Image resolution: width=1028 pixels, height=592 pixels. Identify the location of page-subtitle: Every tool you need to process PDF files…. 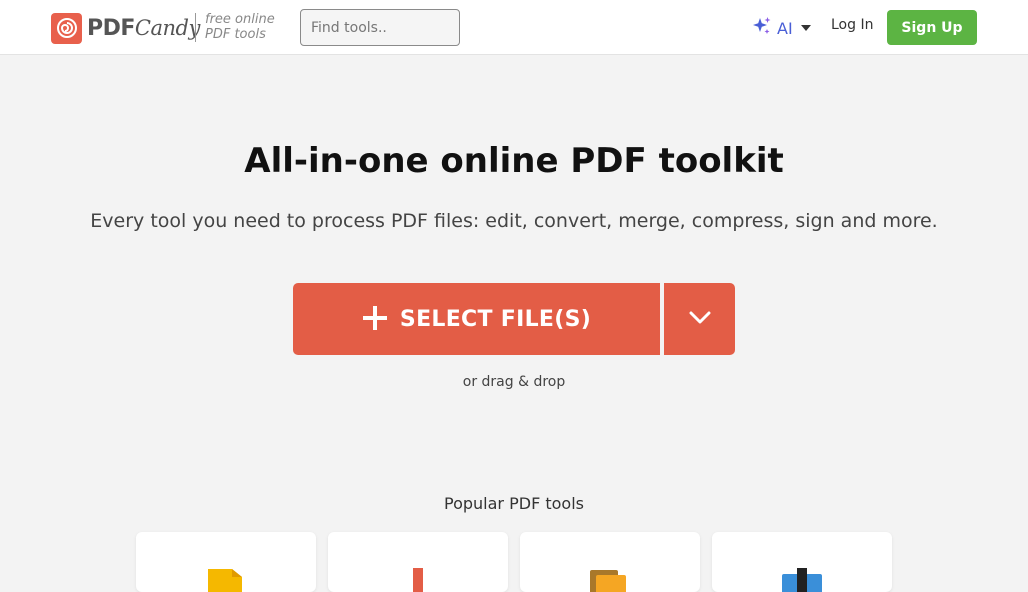
(514, 221).